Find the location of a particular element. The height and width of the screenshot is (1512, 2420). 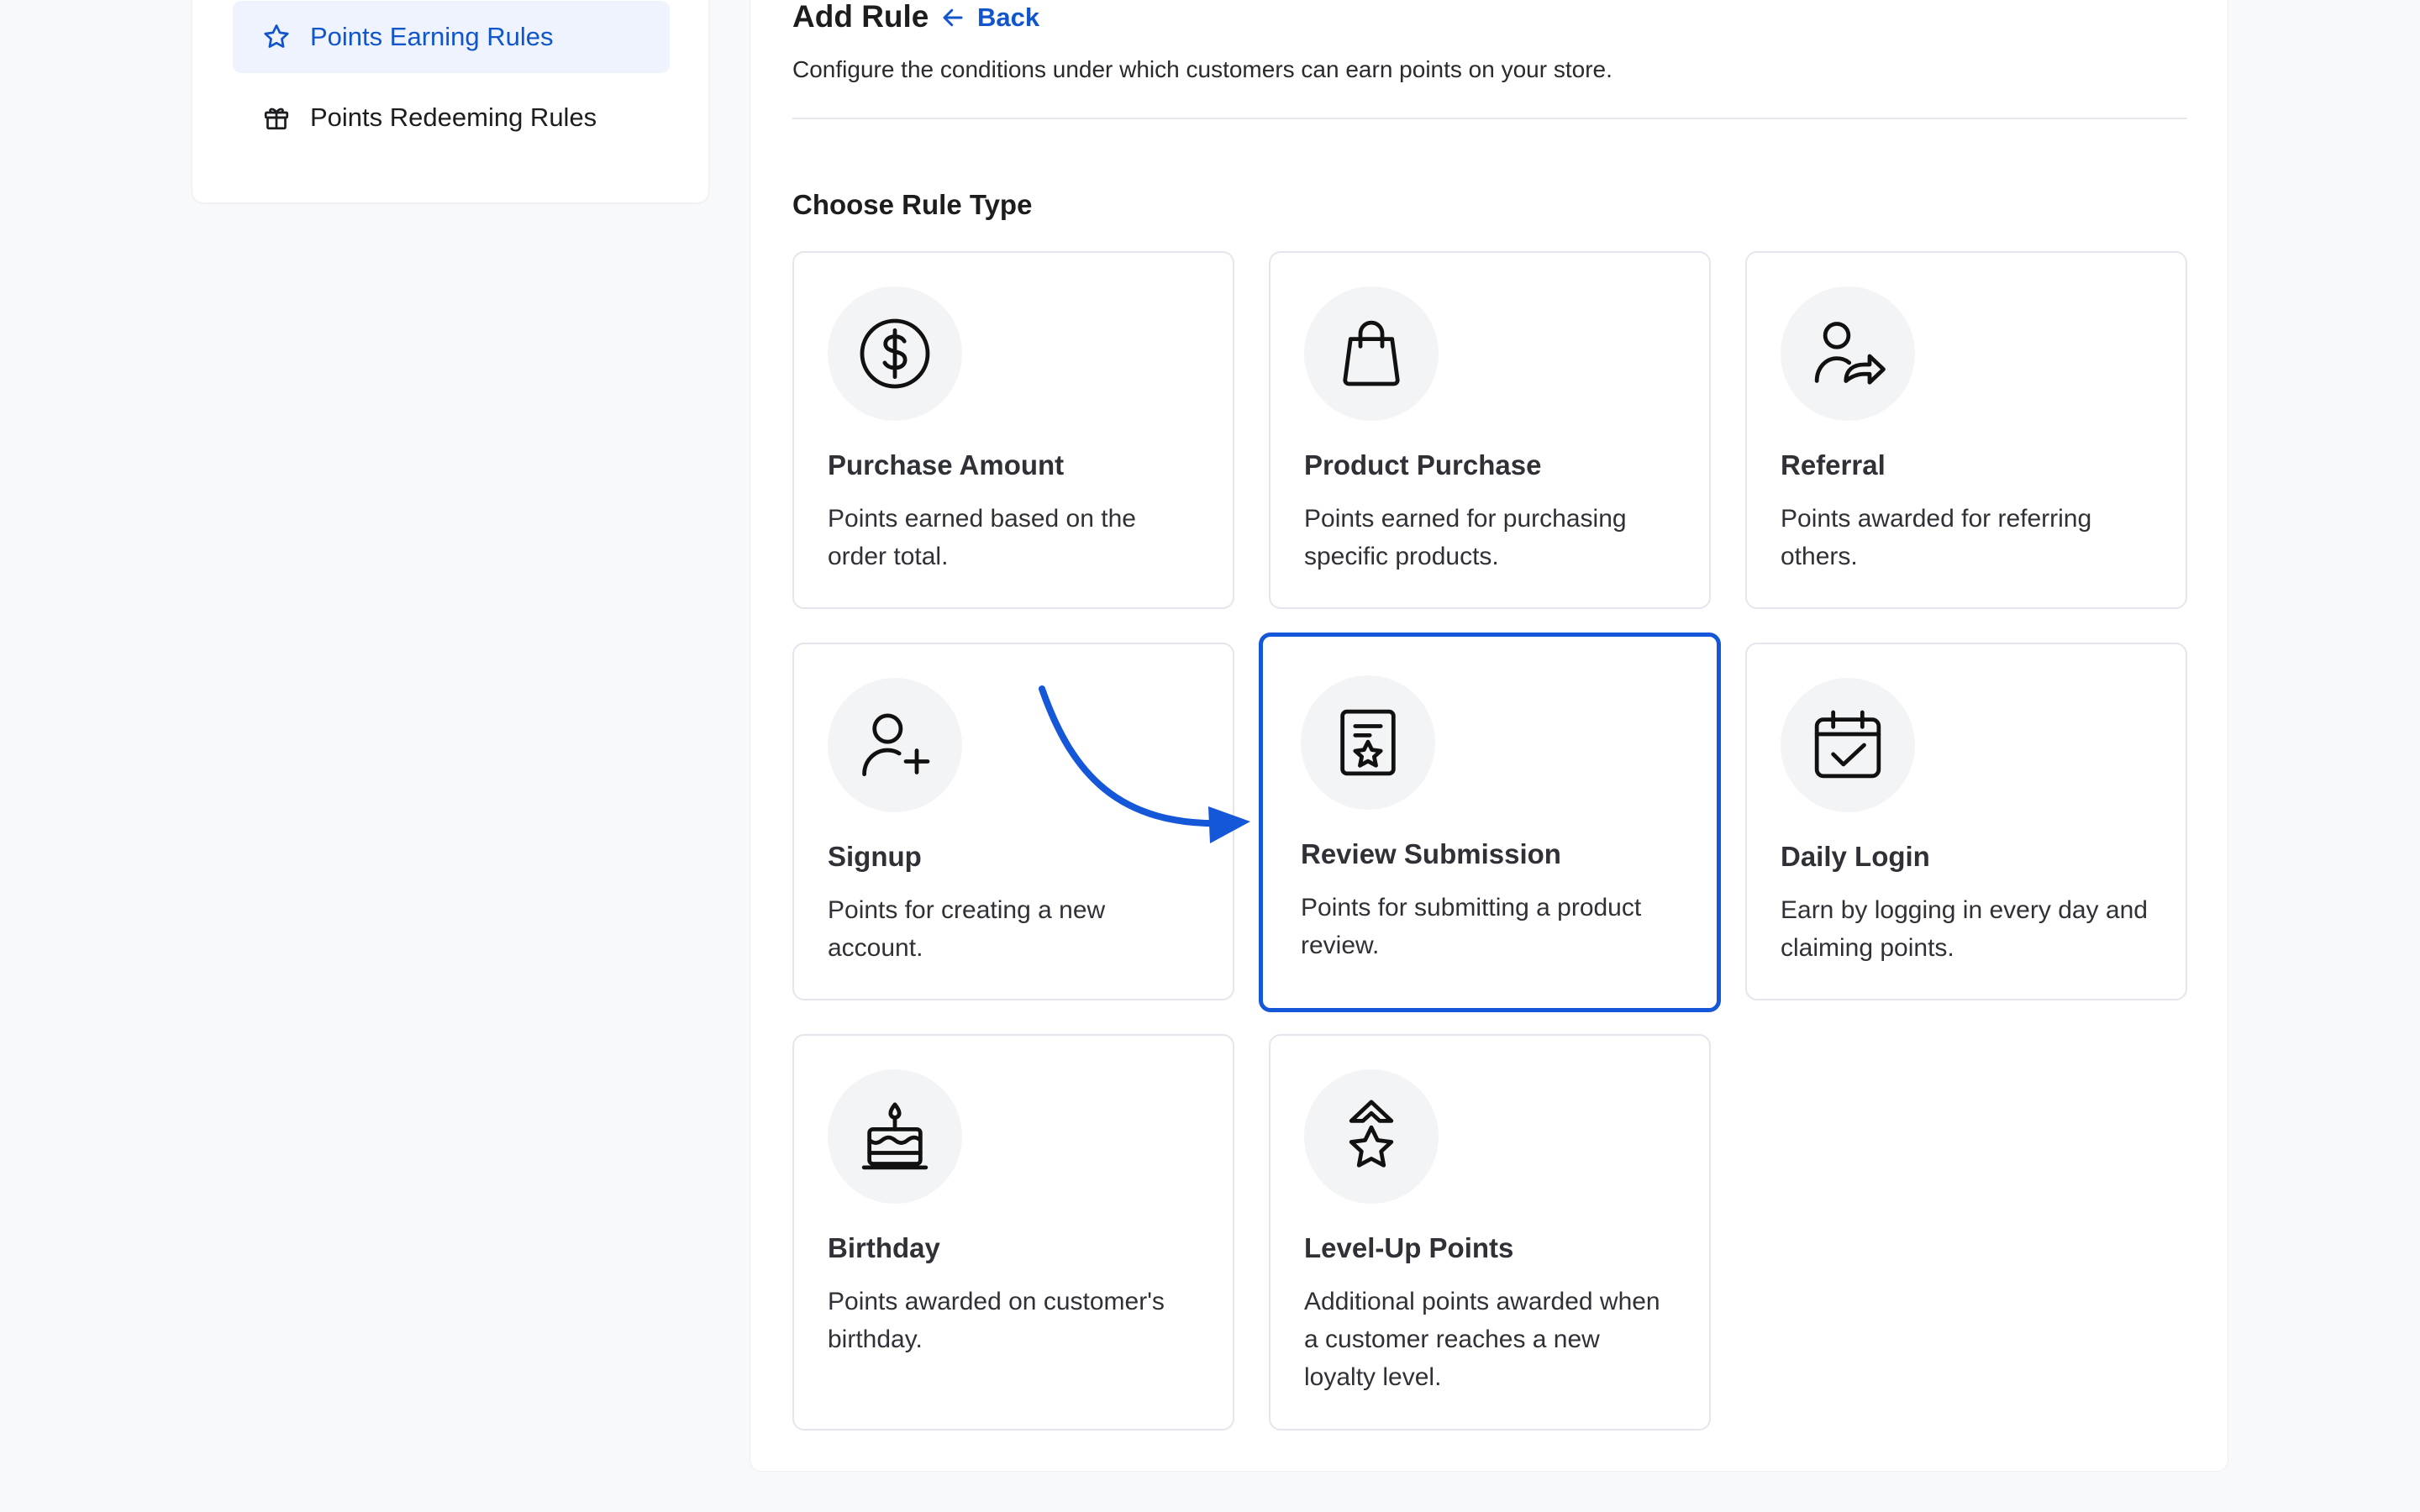

sidebar-item-label: Points Earning Rules is located at coordinates (432, 36).